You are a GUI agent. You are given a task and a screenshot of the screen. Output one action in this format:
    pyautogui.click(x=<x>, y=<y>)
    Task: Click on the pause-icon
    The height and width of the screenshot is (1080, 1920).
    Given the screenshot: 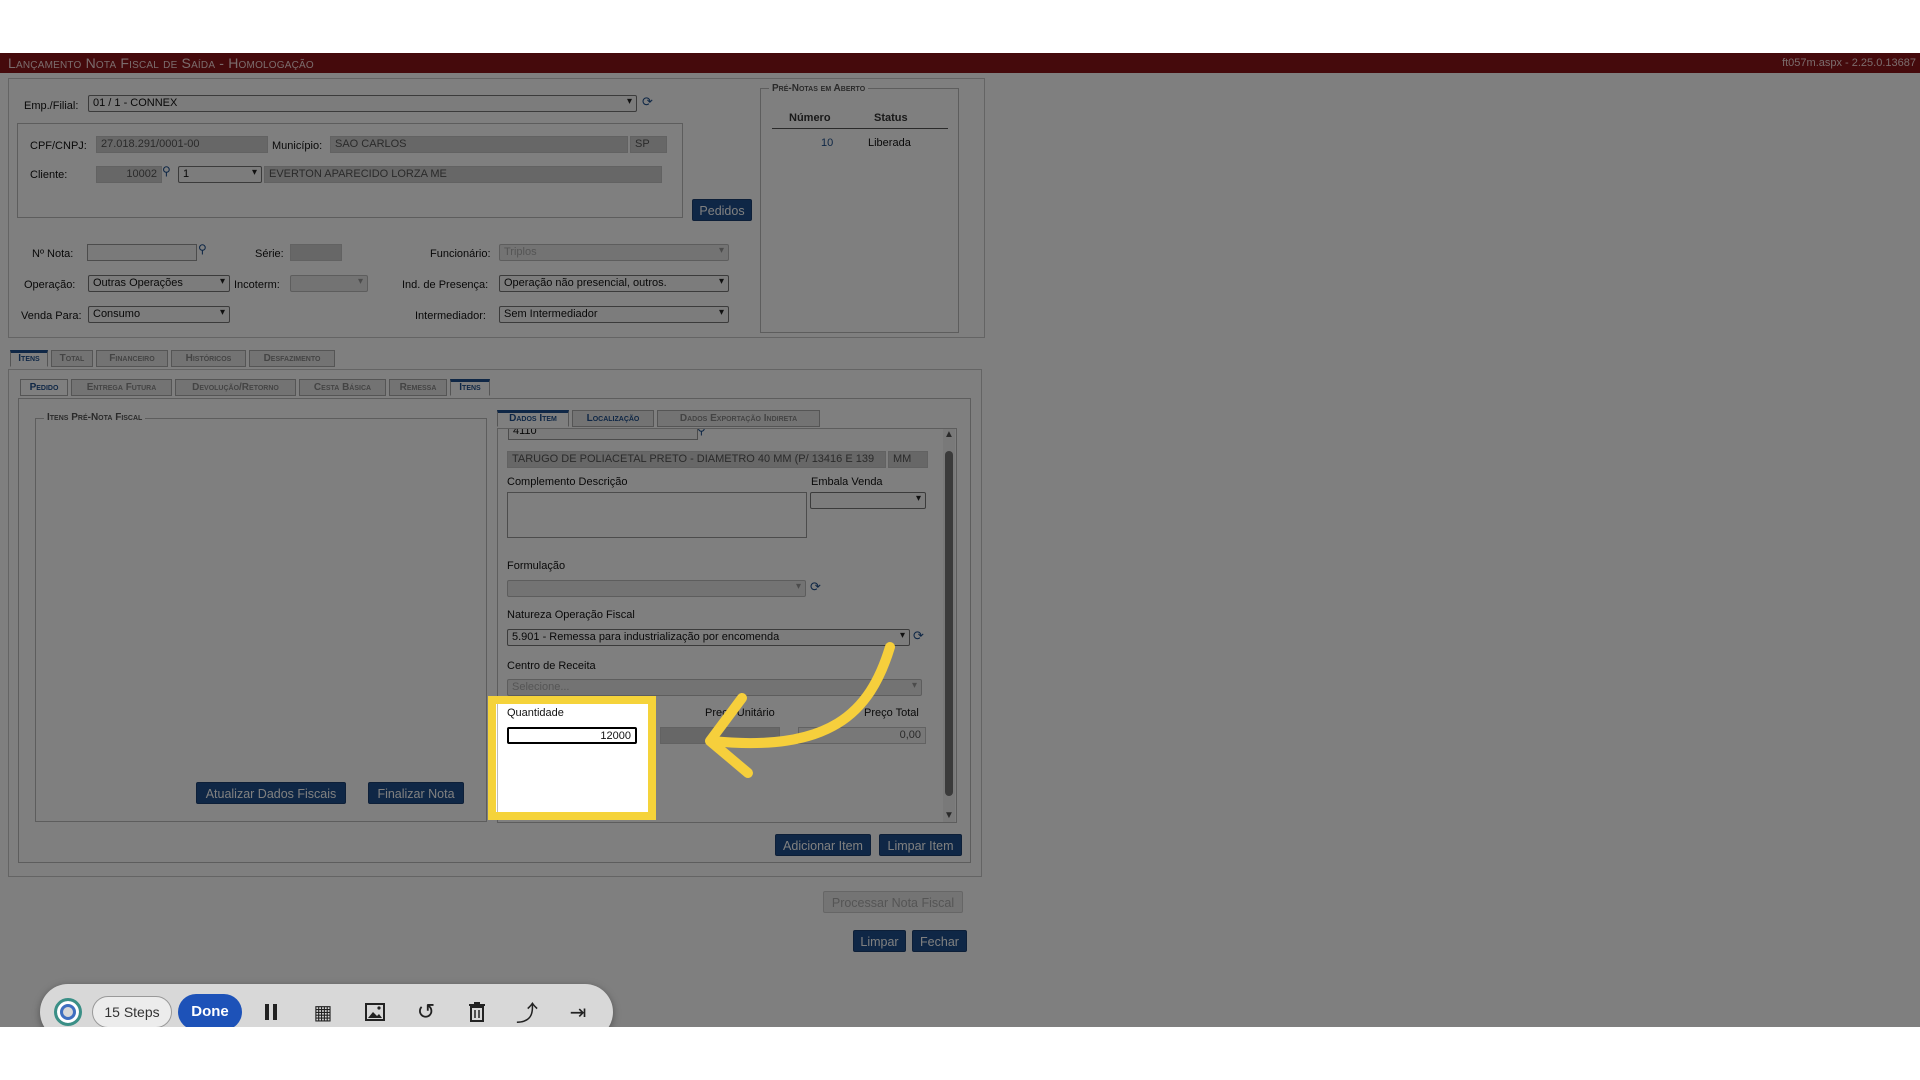 What is the action you would take?
    pyautogui.click(x=271, y=1005)
    